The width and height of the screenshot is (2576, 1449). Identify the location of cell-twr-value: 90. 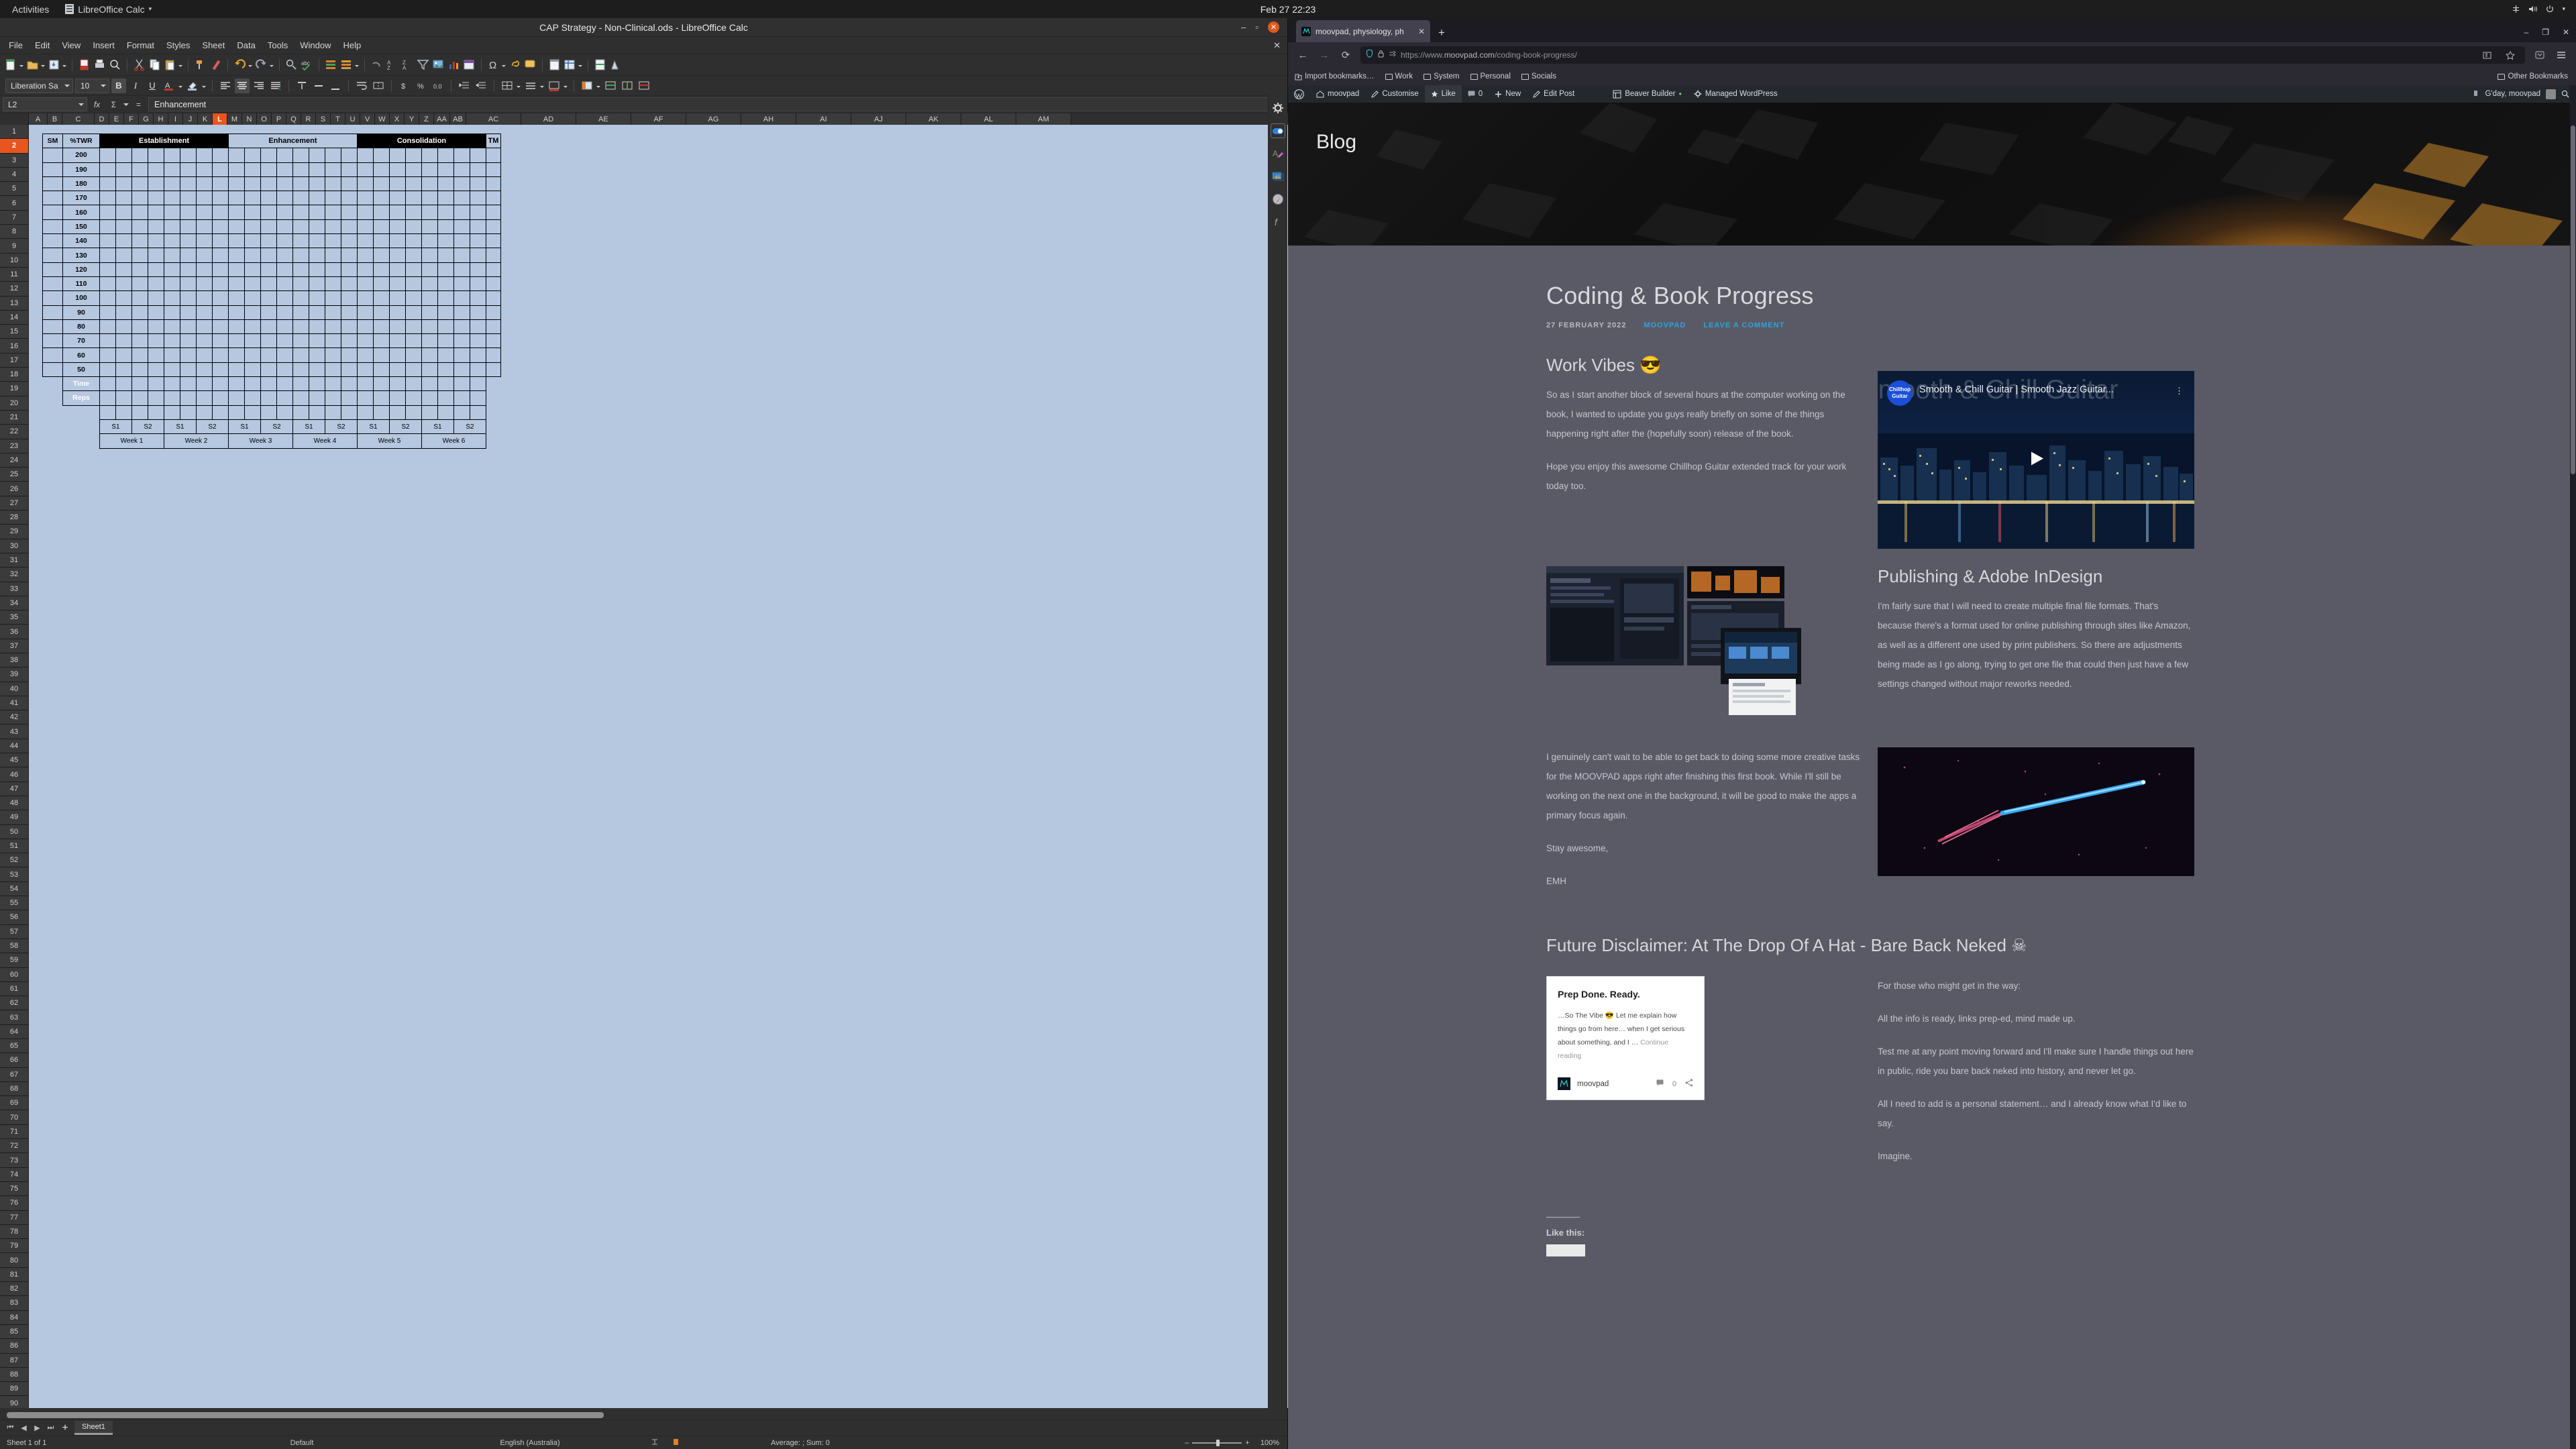
(81, 312).